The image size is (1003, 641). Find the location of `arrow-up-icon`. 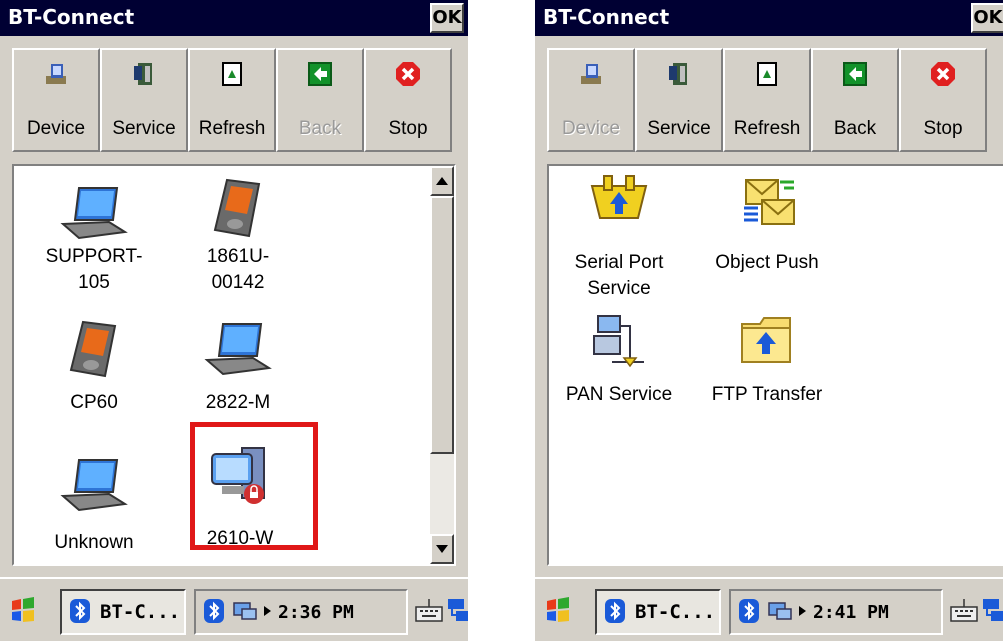

arrow-up-icon is located at coordinates (442, 181).